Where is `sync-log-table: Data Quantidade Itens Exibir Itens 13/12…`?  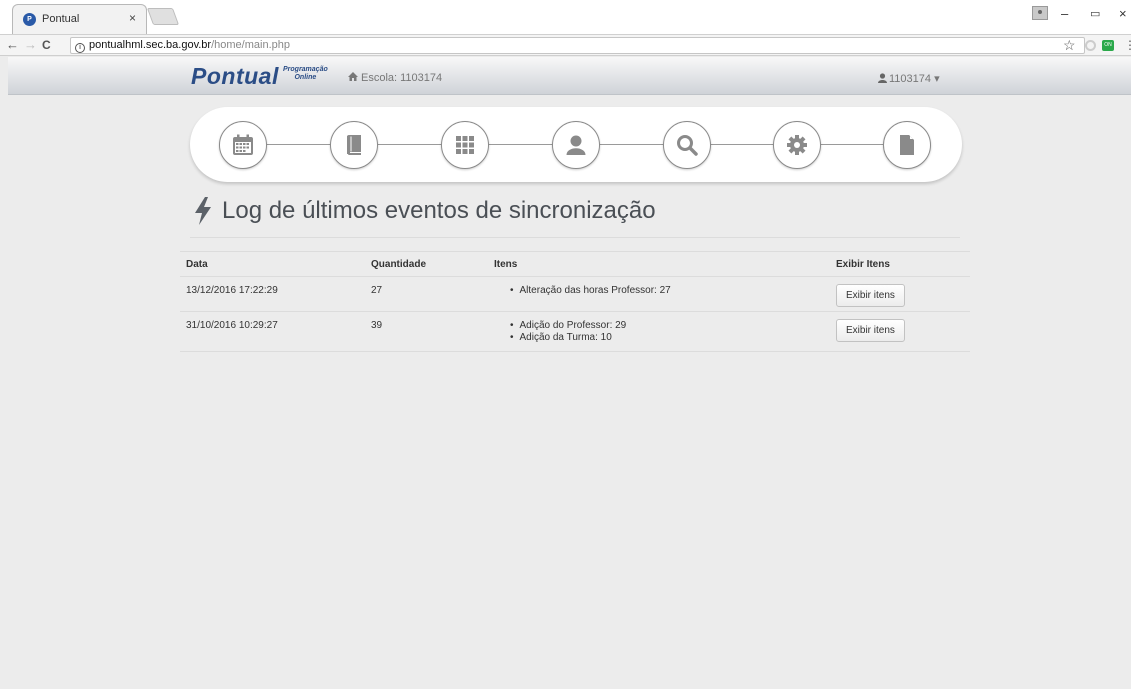 sync-log-table: Data Quantidade Itens Exibir Itens 13/12… is located at coordinates (575, 301).